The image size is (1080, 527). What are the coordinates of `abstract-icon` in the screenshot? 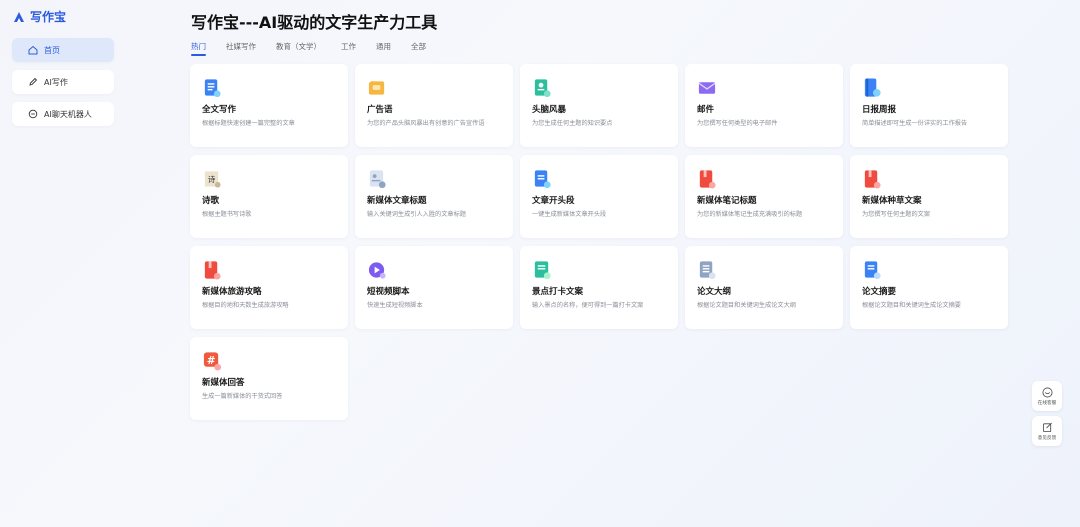 It's located at (872, 270).